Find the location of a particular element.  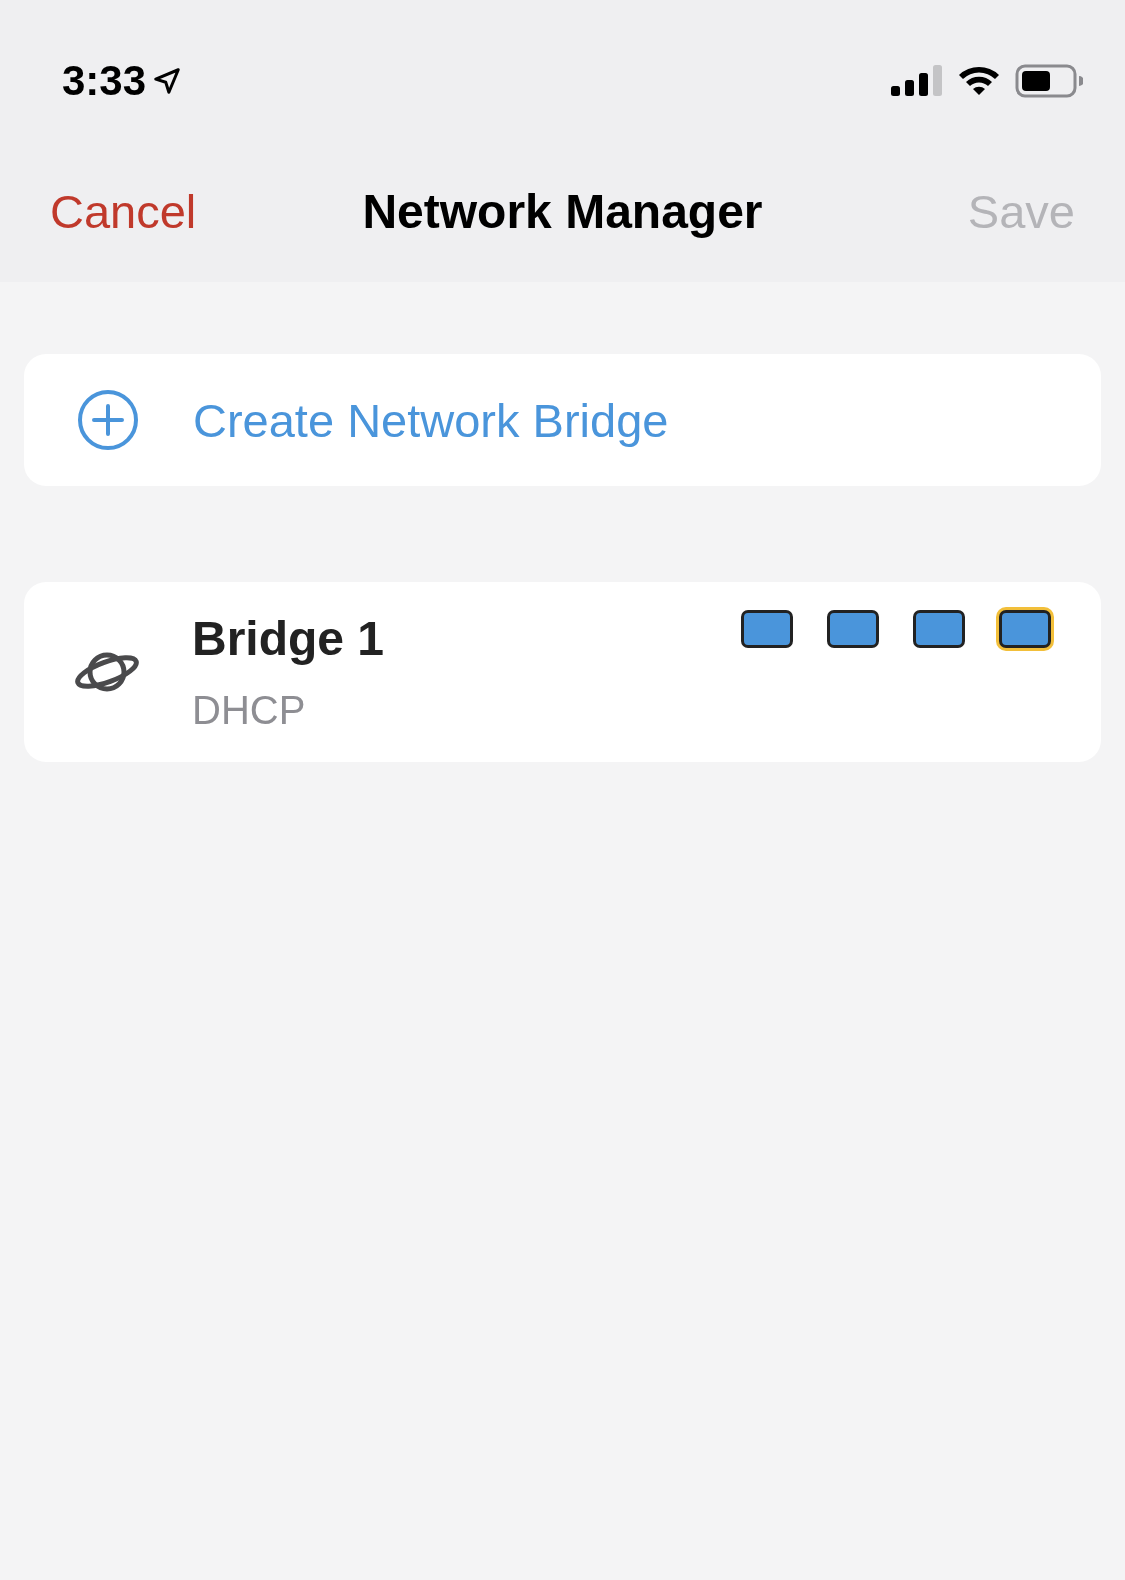

signal-icon is located at coordinates (917, 81).